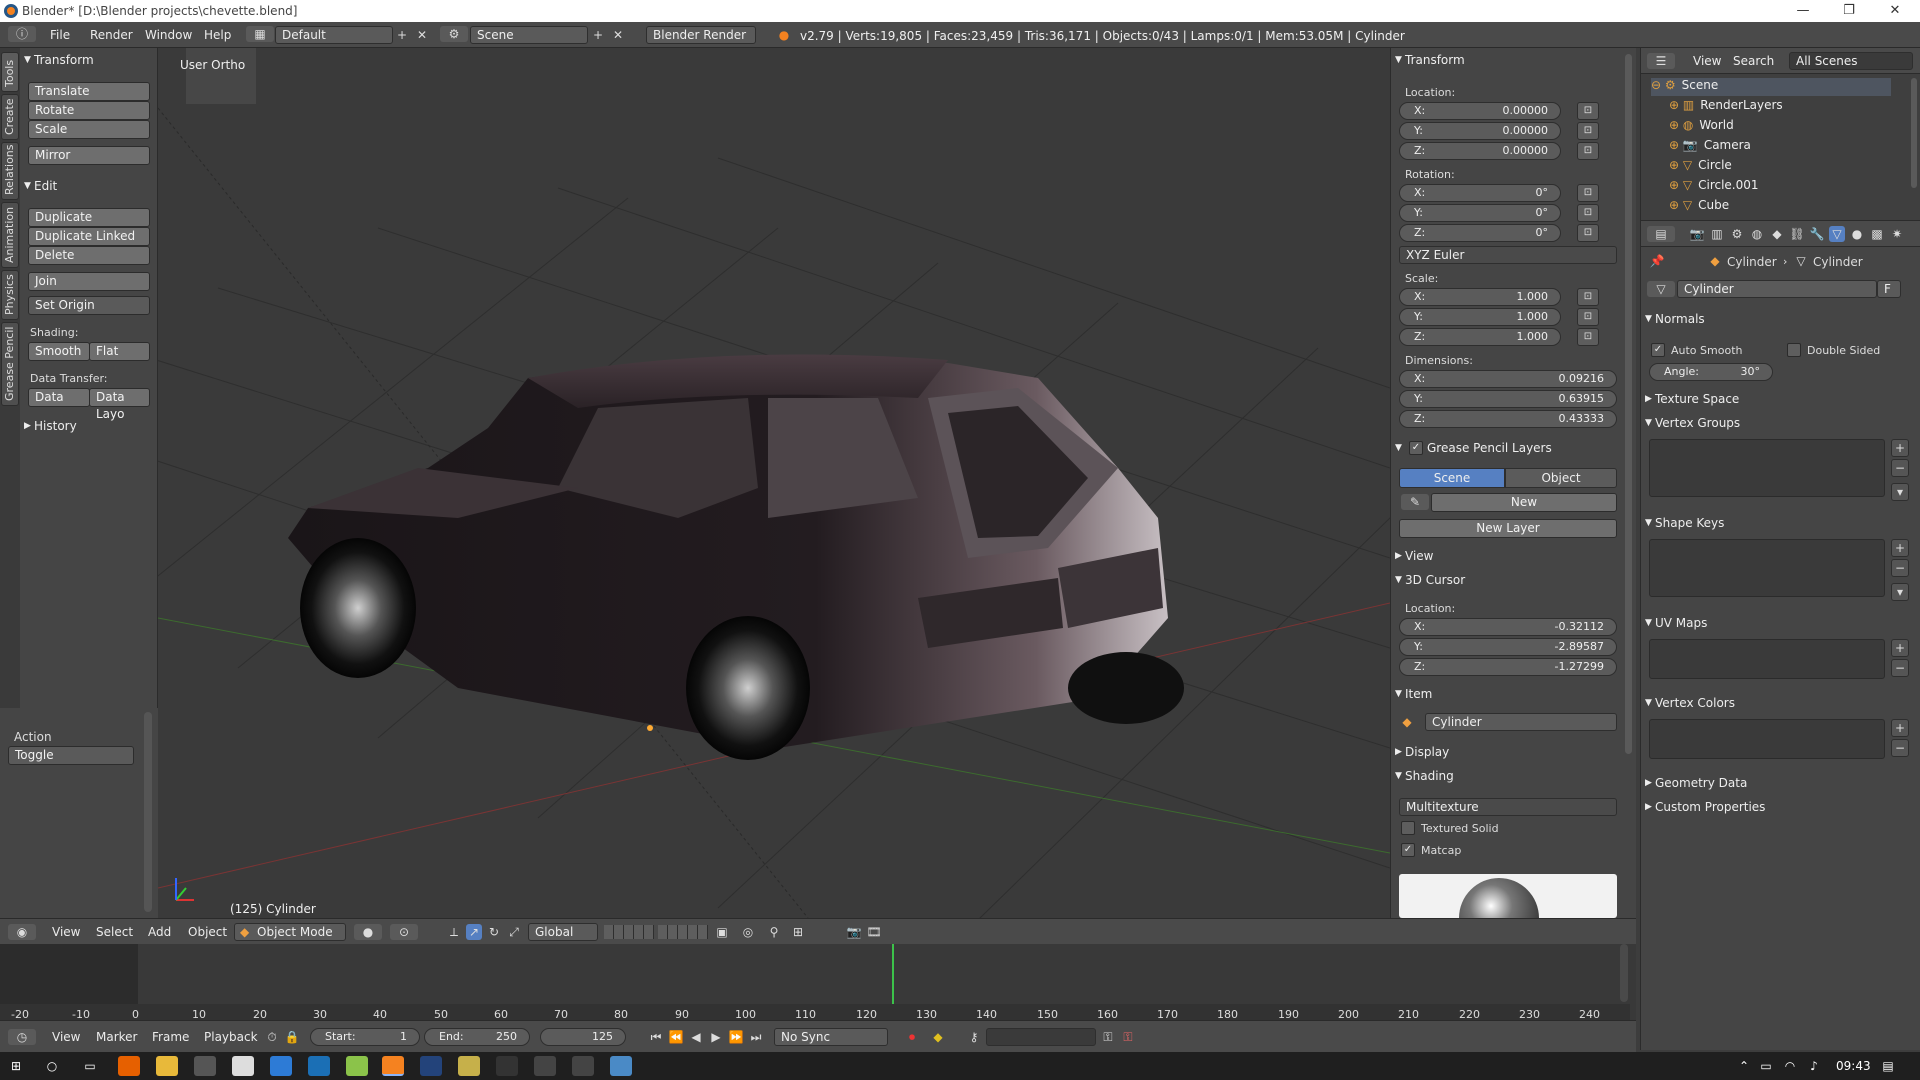 The image size is (1920, 1080). Describe the element at coordinates (22, 34) in the screenshot. I see `editor-type-info-icon: ⓘ` at that location.